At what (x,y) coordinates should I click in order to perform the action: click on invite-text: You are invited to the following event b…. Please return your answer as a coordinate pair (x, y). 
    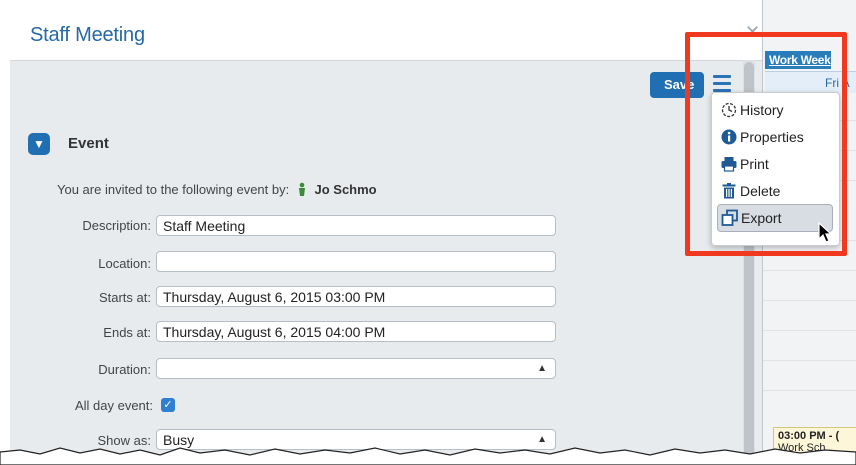
    Looking at the image, I should click on (173, 189).